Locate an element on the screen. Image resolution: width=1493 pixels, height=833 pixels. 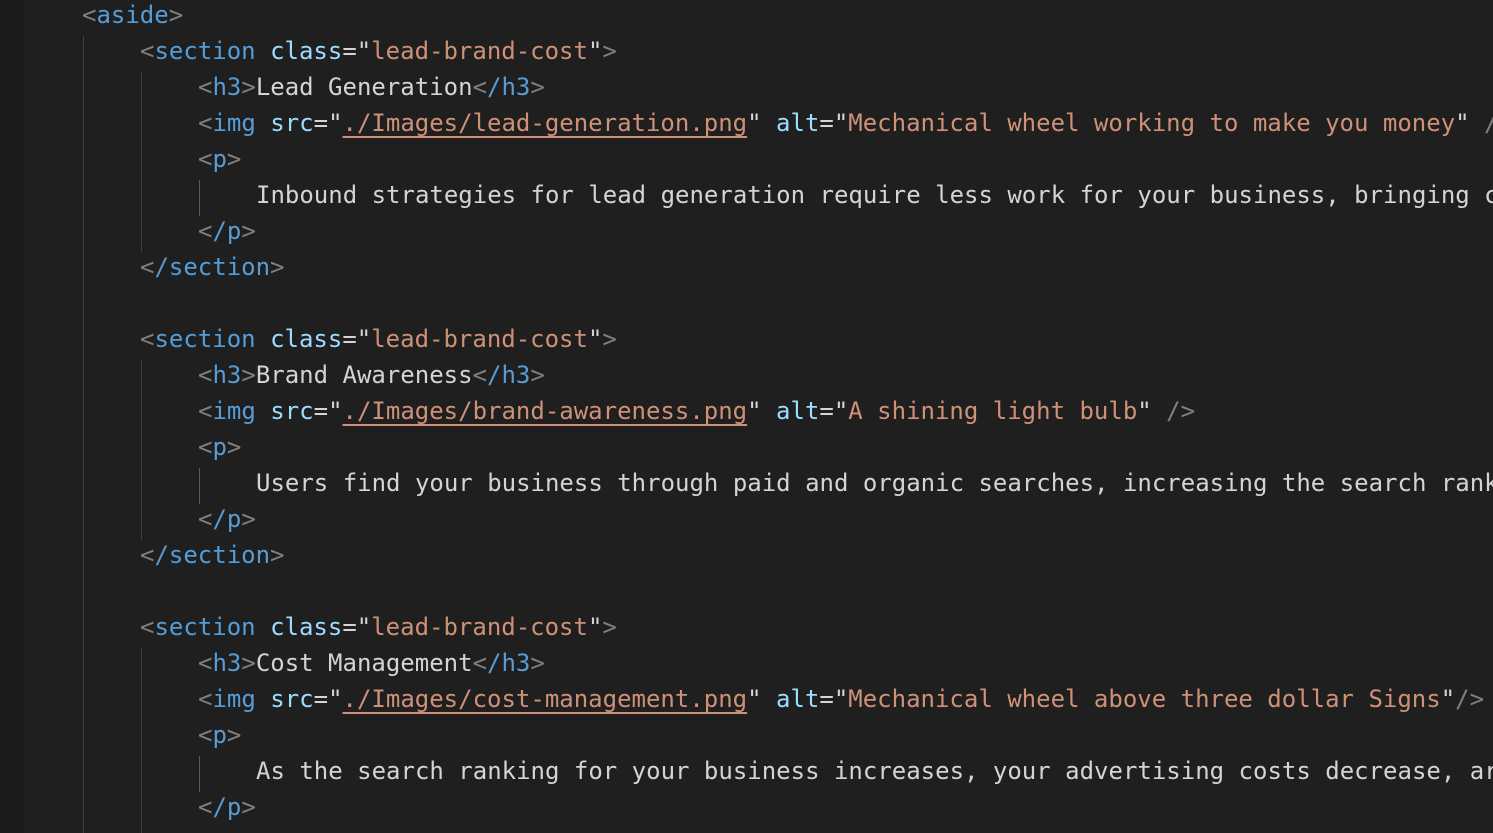
code-line: <h3>Brand Awareness</h3> is located at coordinates (371, 375).